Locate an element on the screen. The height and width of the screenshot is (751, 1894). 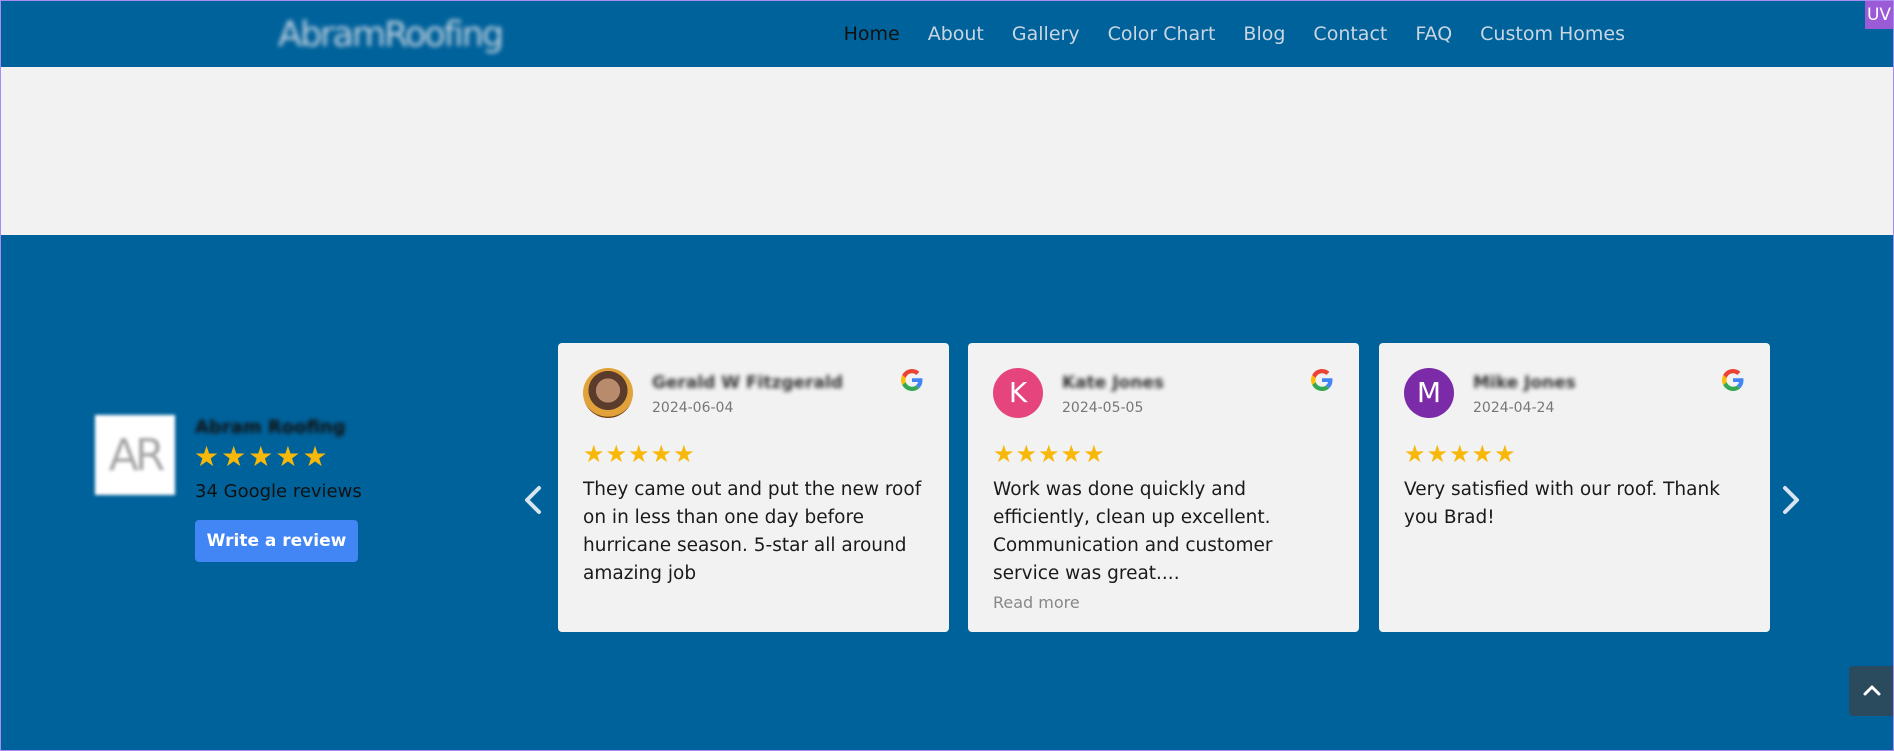
reviewer-avatar is located at coordinates (608, 393).